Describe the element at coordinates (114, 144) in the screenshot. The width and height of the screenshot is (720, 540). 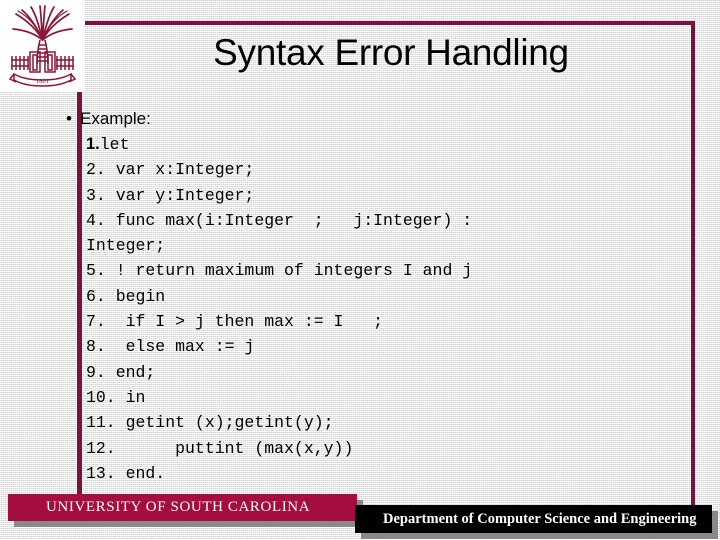
I see `code-line-text: let` at that location.